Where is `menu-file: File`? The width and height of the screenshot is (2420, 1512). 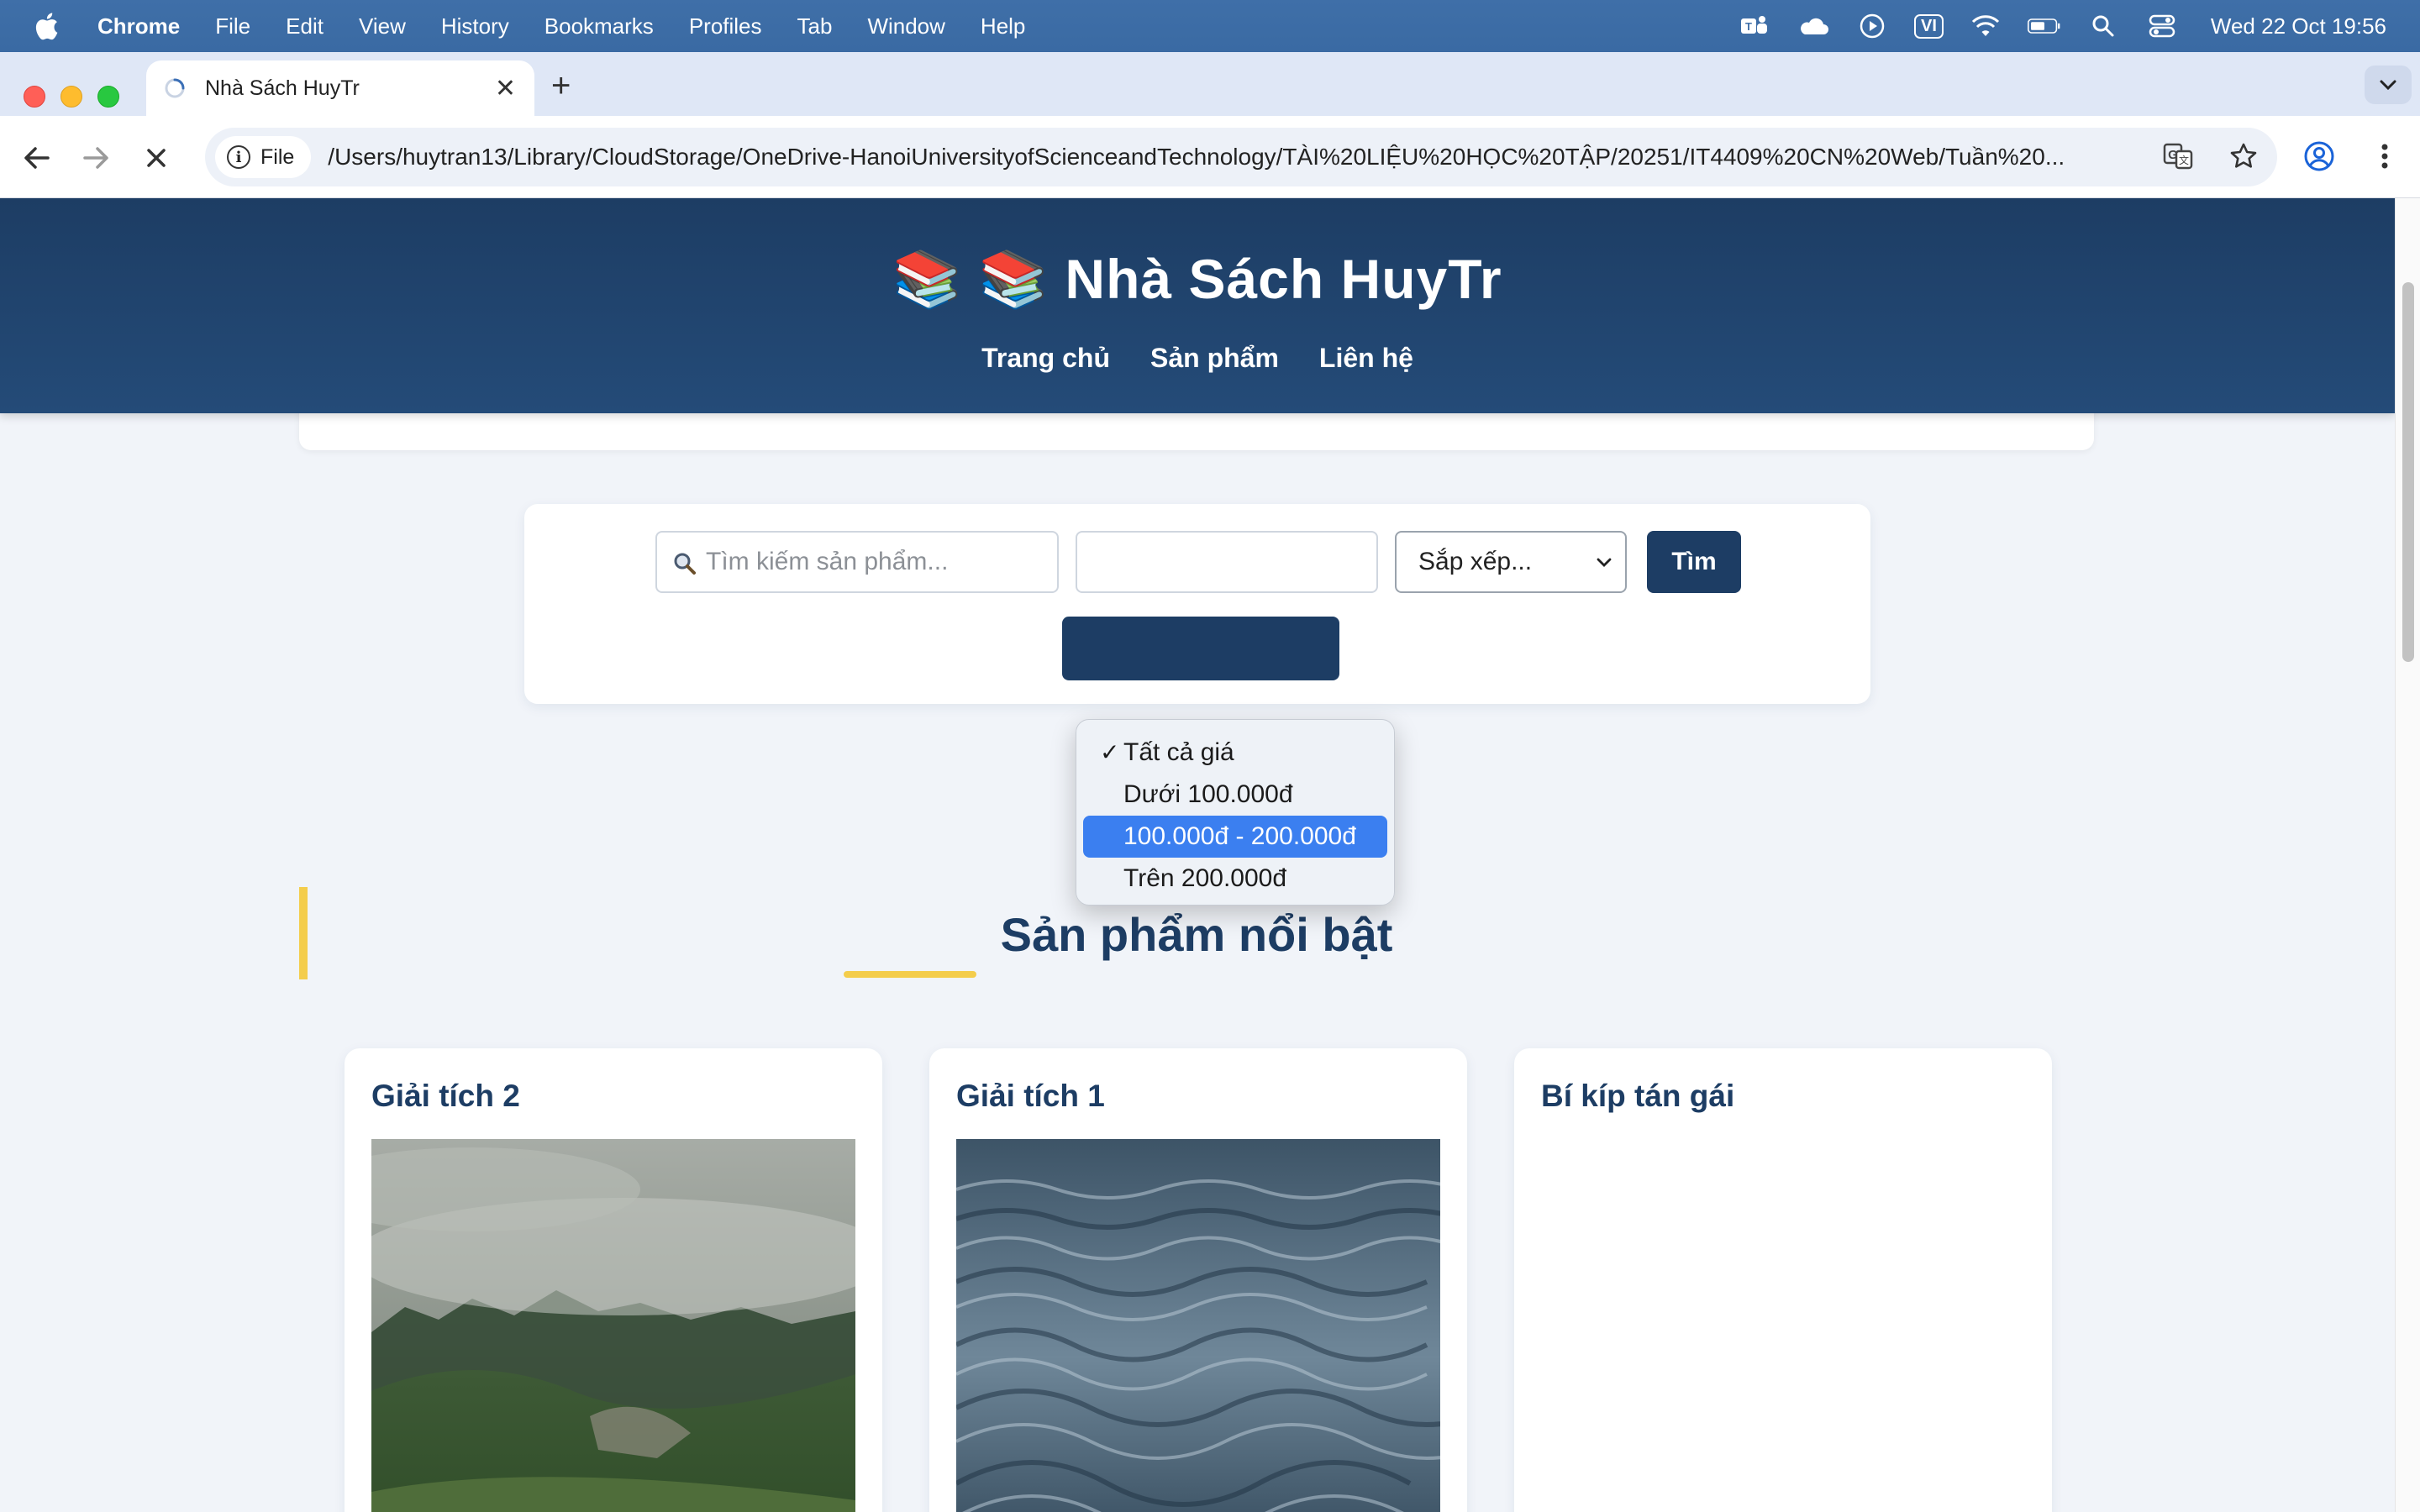 menu-file: File is located at coordinates (233, 26).